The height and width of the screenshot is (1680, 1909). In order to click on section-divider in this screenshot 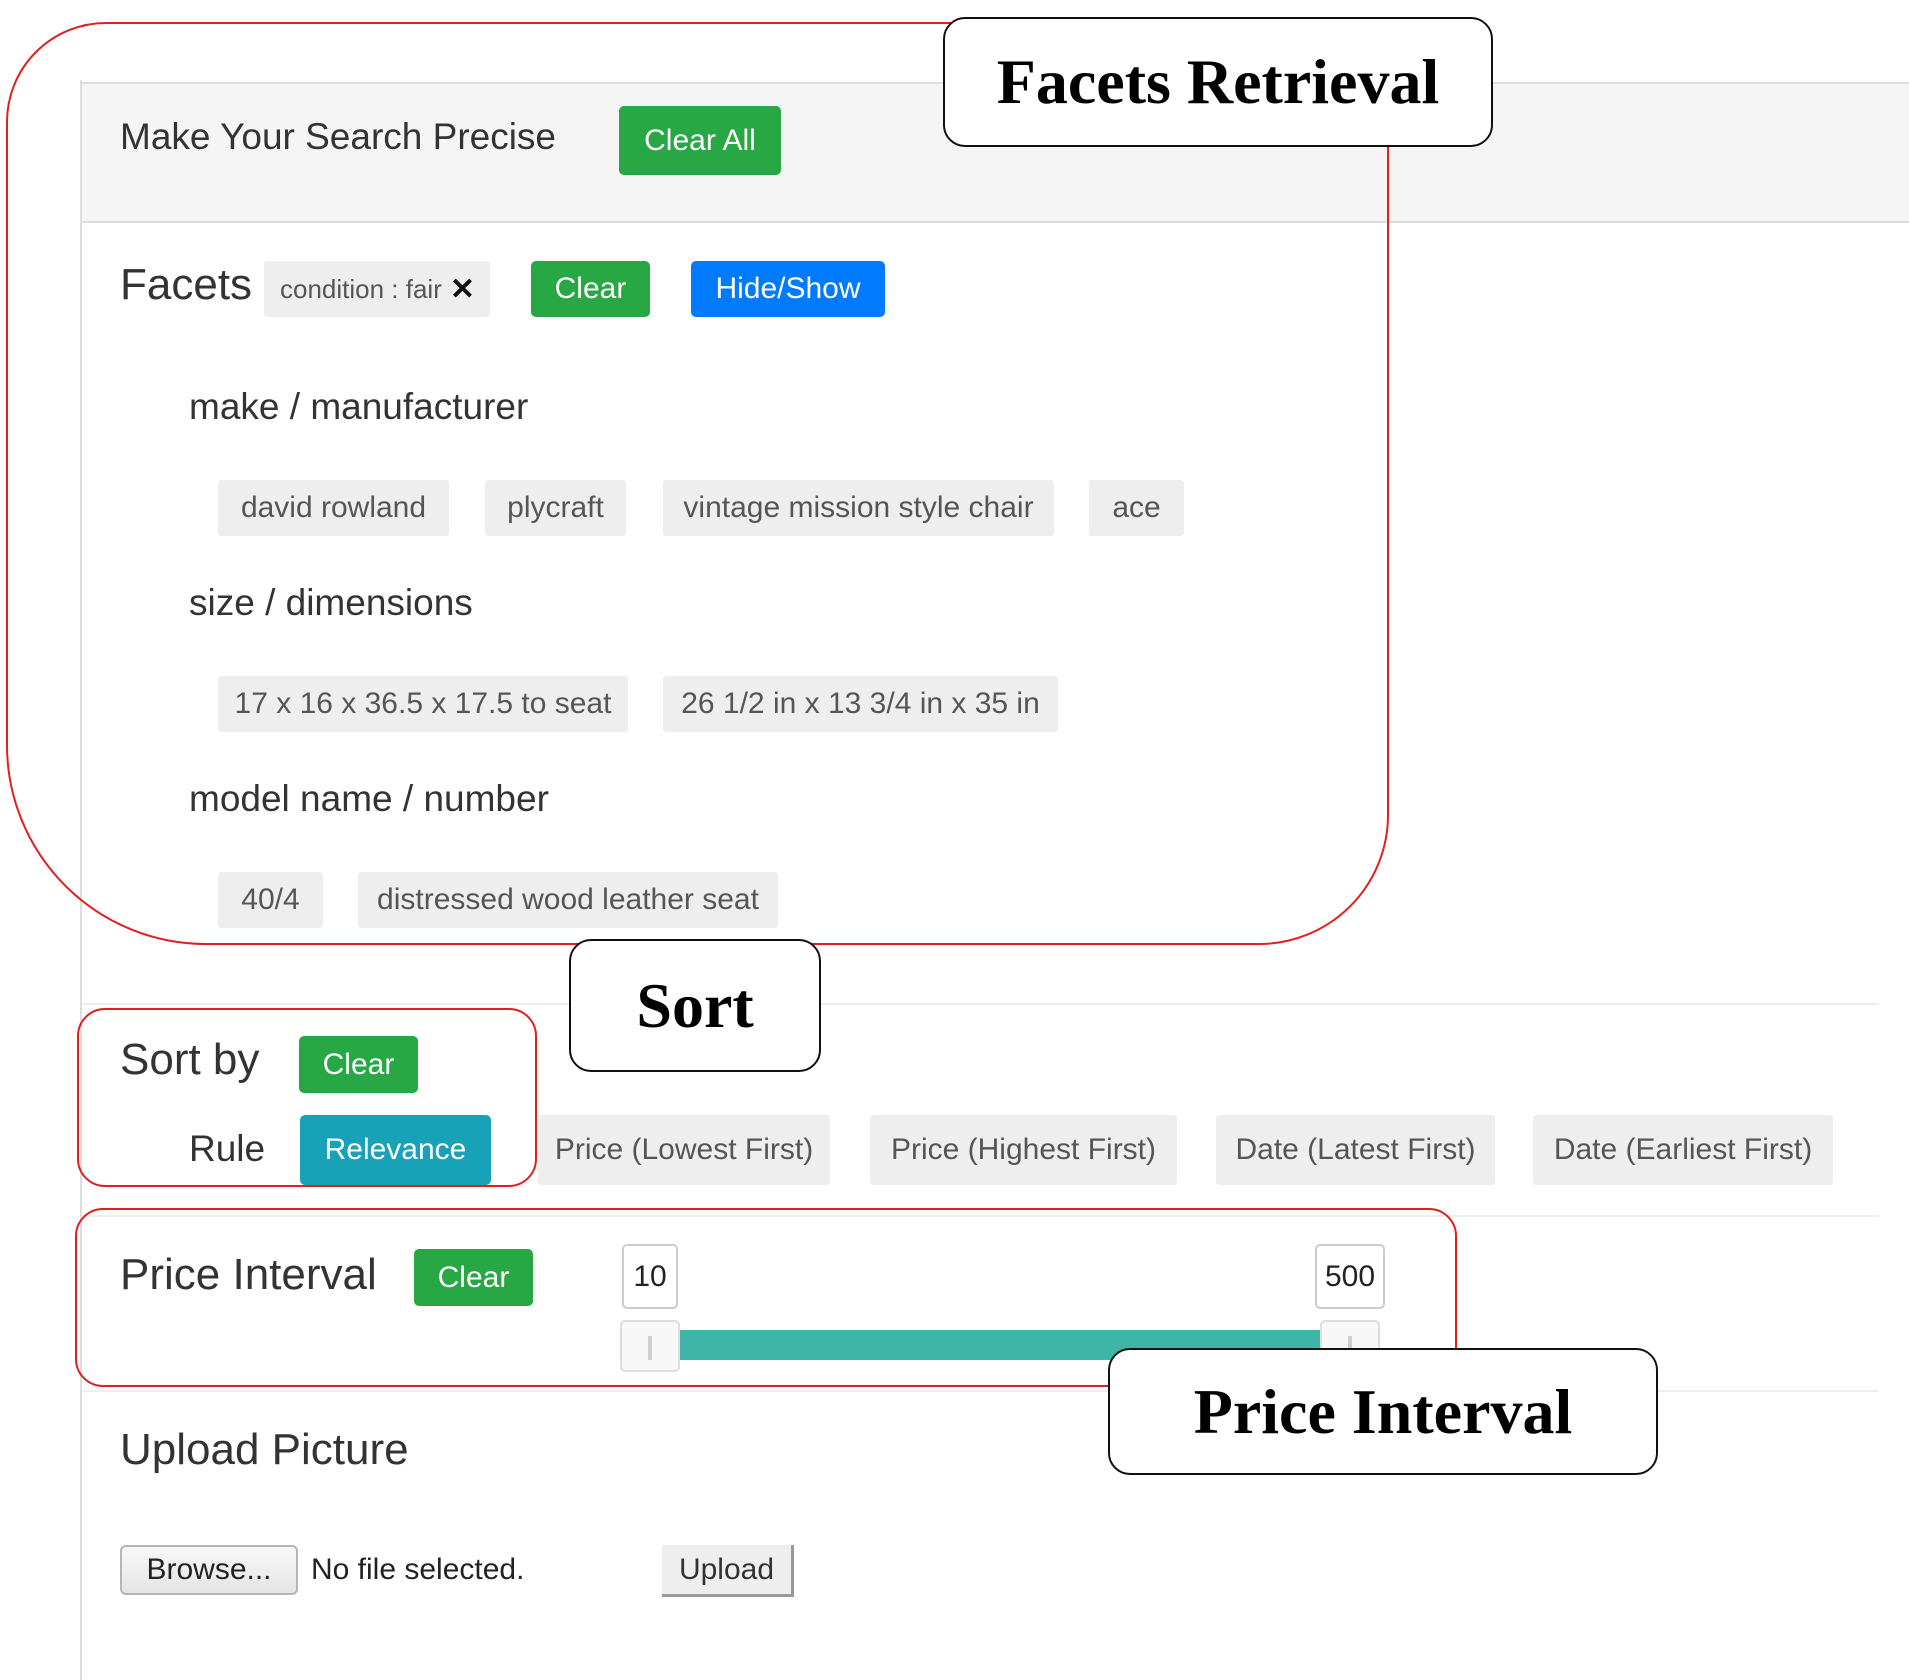, I will do `click(980, 1004)`.